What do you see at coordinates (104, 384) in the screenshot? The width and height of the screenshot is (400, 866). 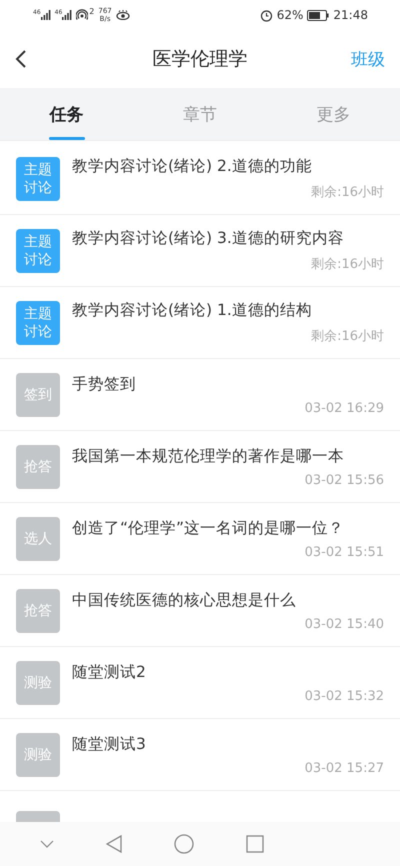 I see `task-title: 手势签到` at bounding box center [104, 384].